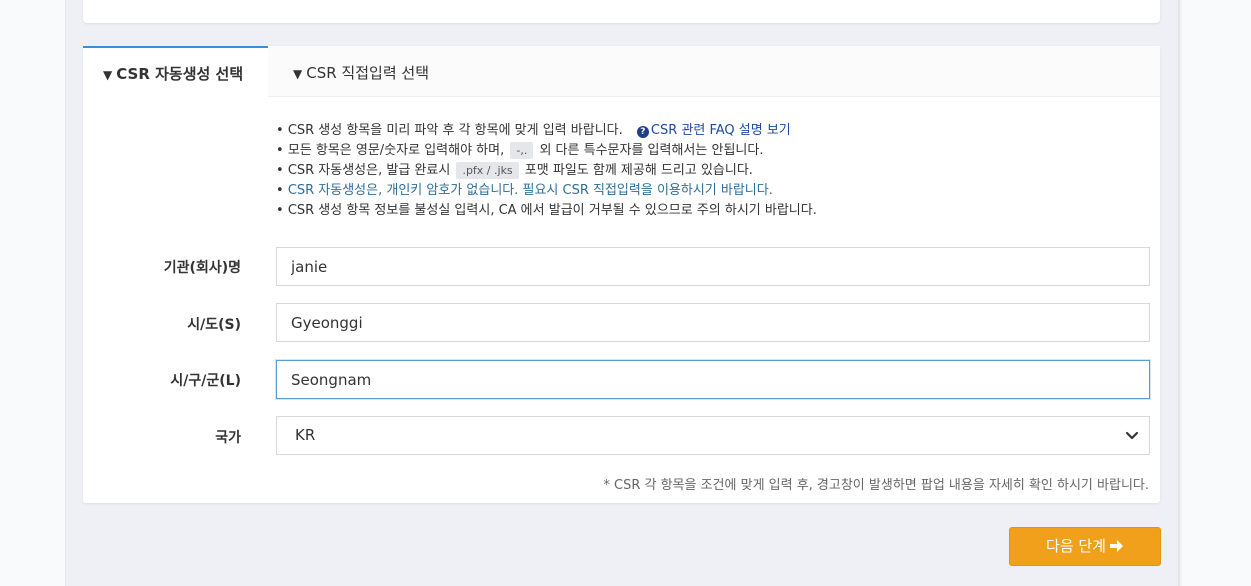 This screenshot has width=1251, height=586. What do you see at coordinates (367, 73) in the screenshot?
I see `tab-csr-manual-label: CSR 직접입력 선택` at bounding box center [367, 73].